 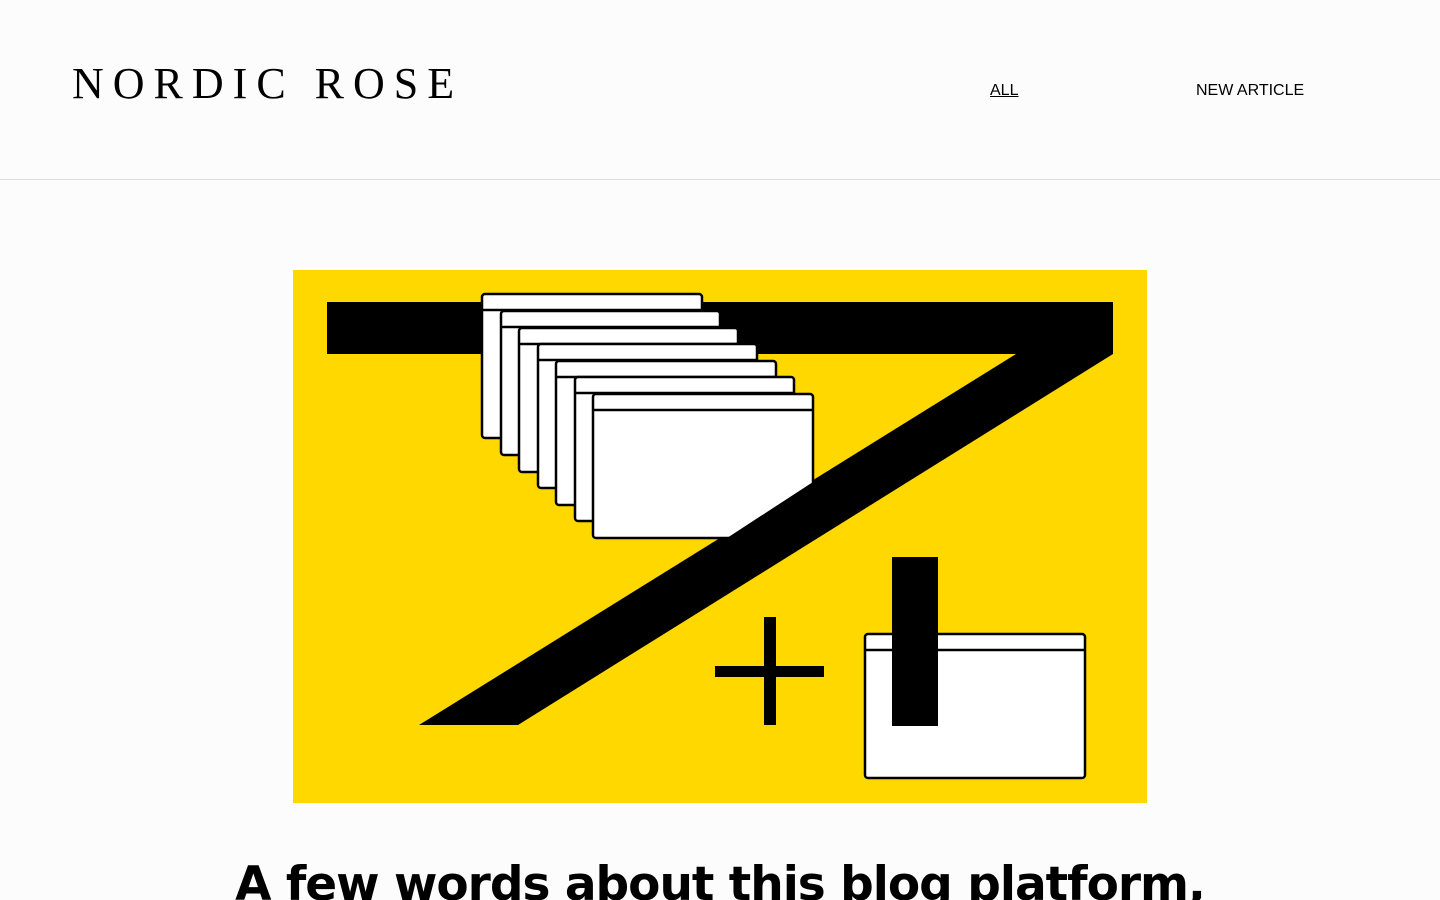 I want to click on nav-link-new-article: NEW ARTICLE, so click(x=1250, y=91).